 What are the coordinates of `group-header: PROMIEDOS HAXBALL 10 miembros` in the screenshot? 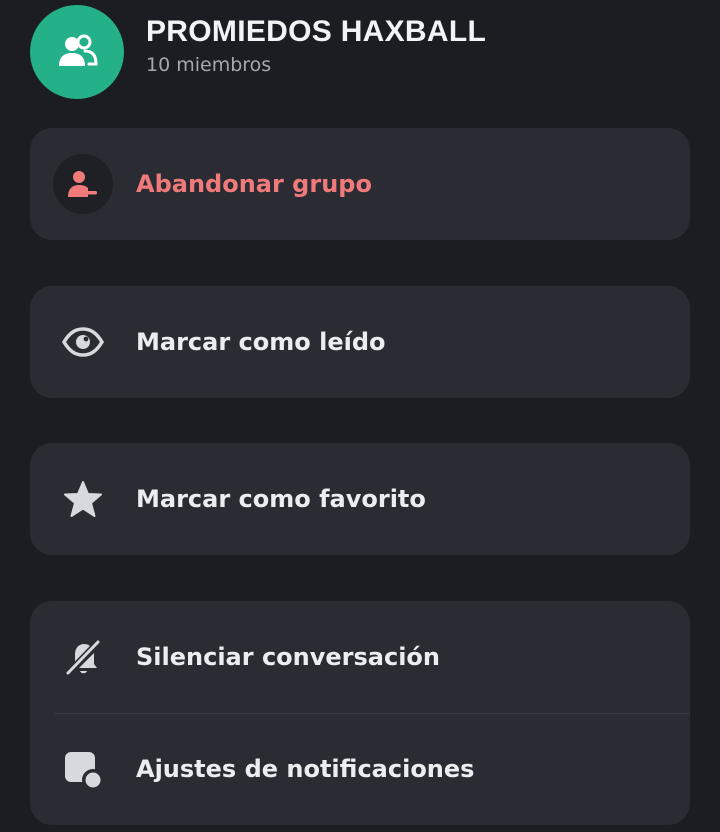 It's located at (258, 52).